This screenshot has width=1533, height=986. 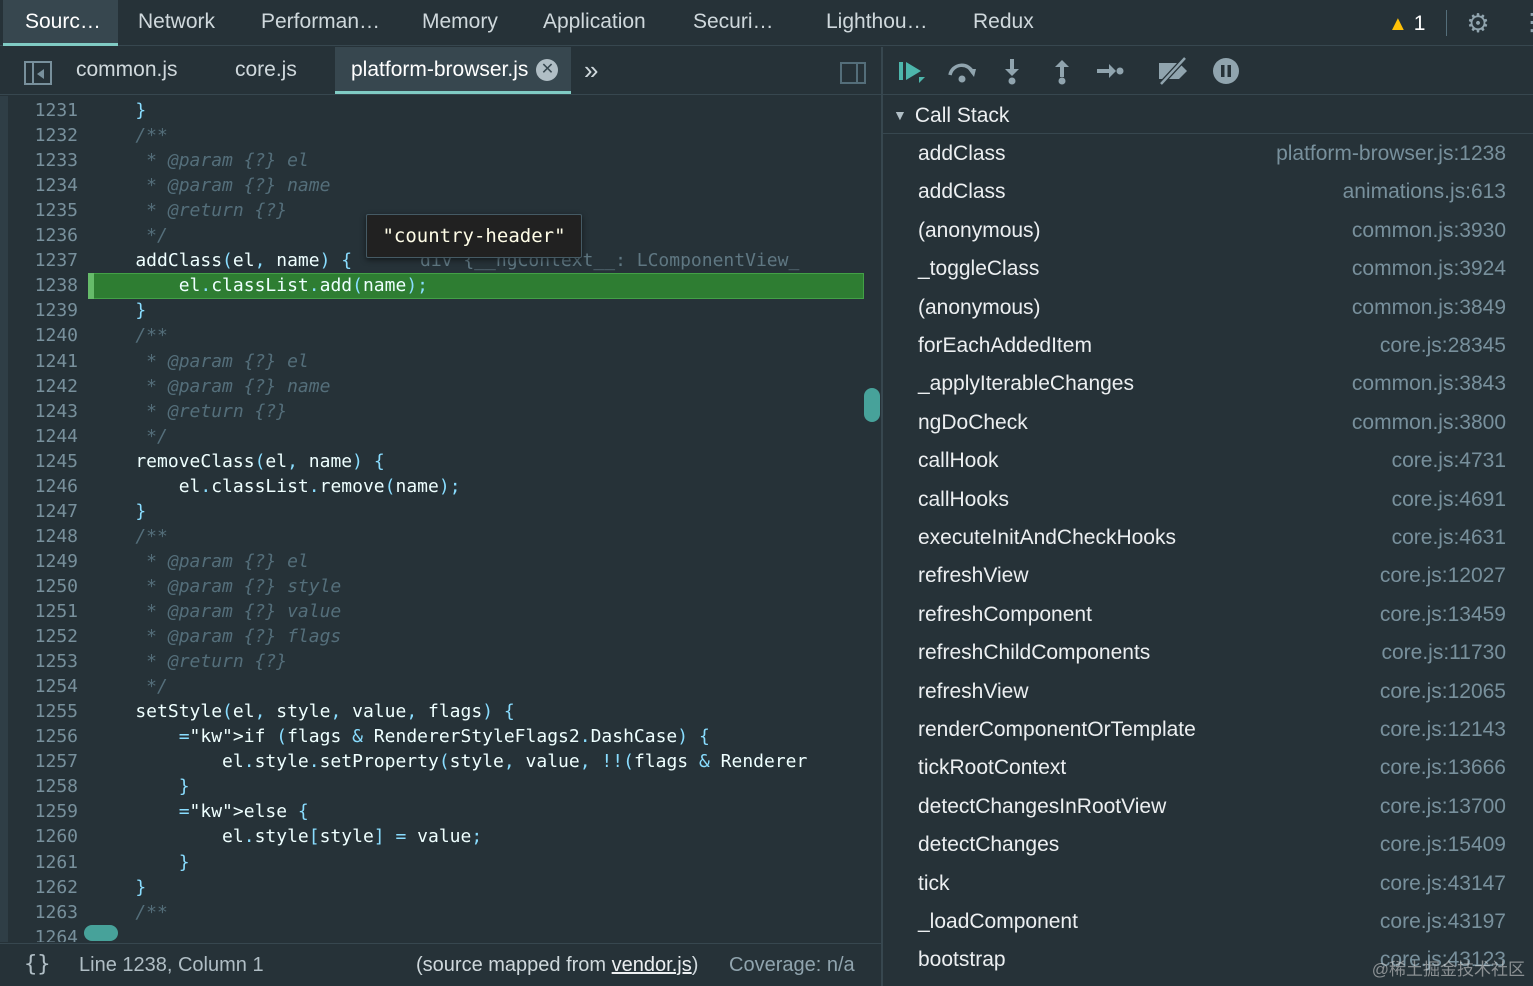 I want to click on step-over-icon, so click(x=962, y=71).